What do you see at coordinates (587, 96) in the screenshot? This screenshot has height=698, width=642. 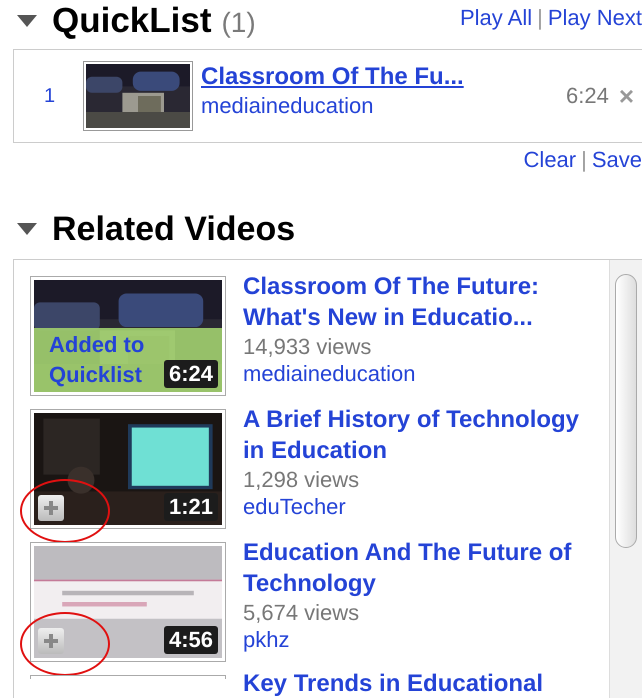 I see `duration: 6:24` at bounding box center [587, 96].